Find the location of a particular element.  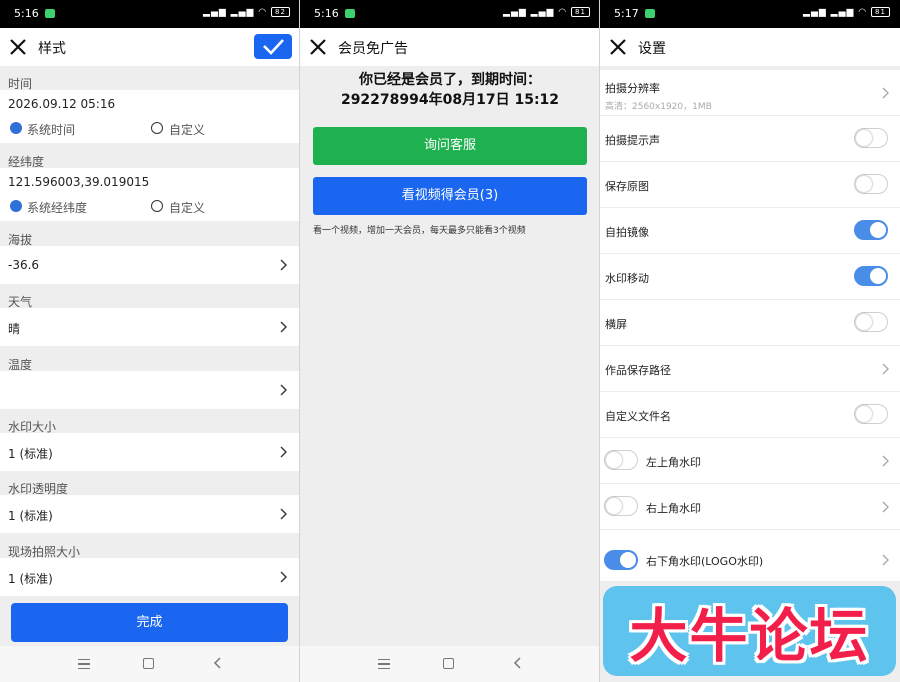

status-bar: 5:16 ▂▄▆ ▂▄▆ ◠ 82 is located at coordinates (150, 14).